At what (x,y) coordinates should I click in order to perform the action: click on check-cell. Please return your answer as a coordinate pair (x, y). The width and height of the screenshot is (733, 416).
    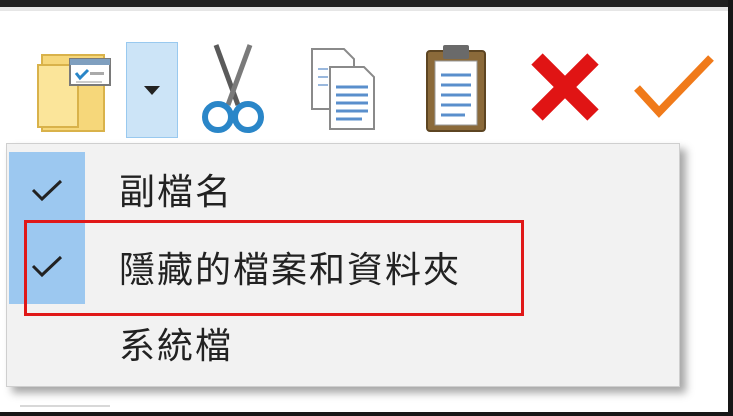
    Looking at the image, I should click on (47, 190).